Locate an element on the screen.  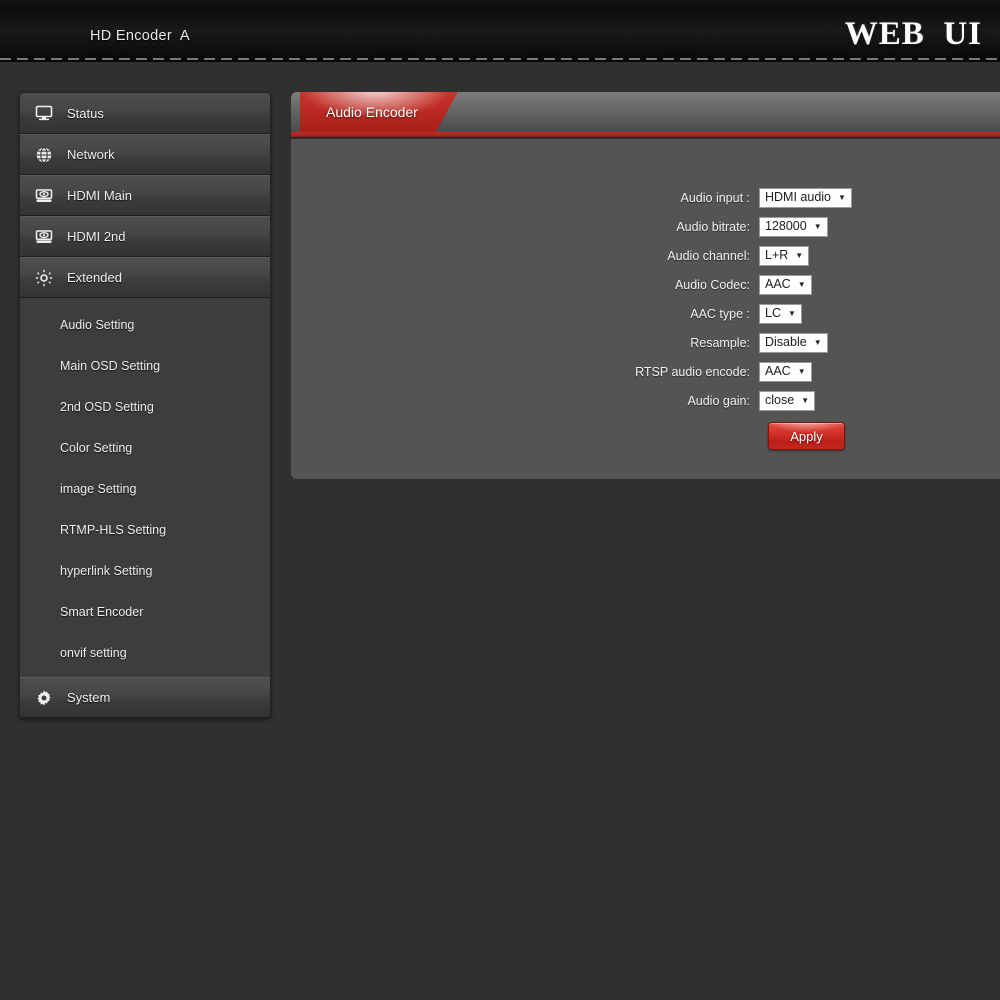
select-value: 128000 is located at coordinates (786, 226).